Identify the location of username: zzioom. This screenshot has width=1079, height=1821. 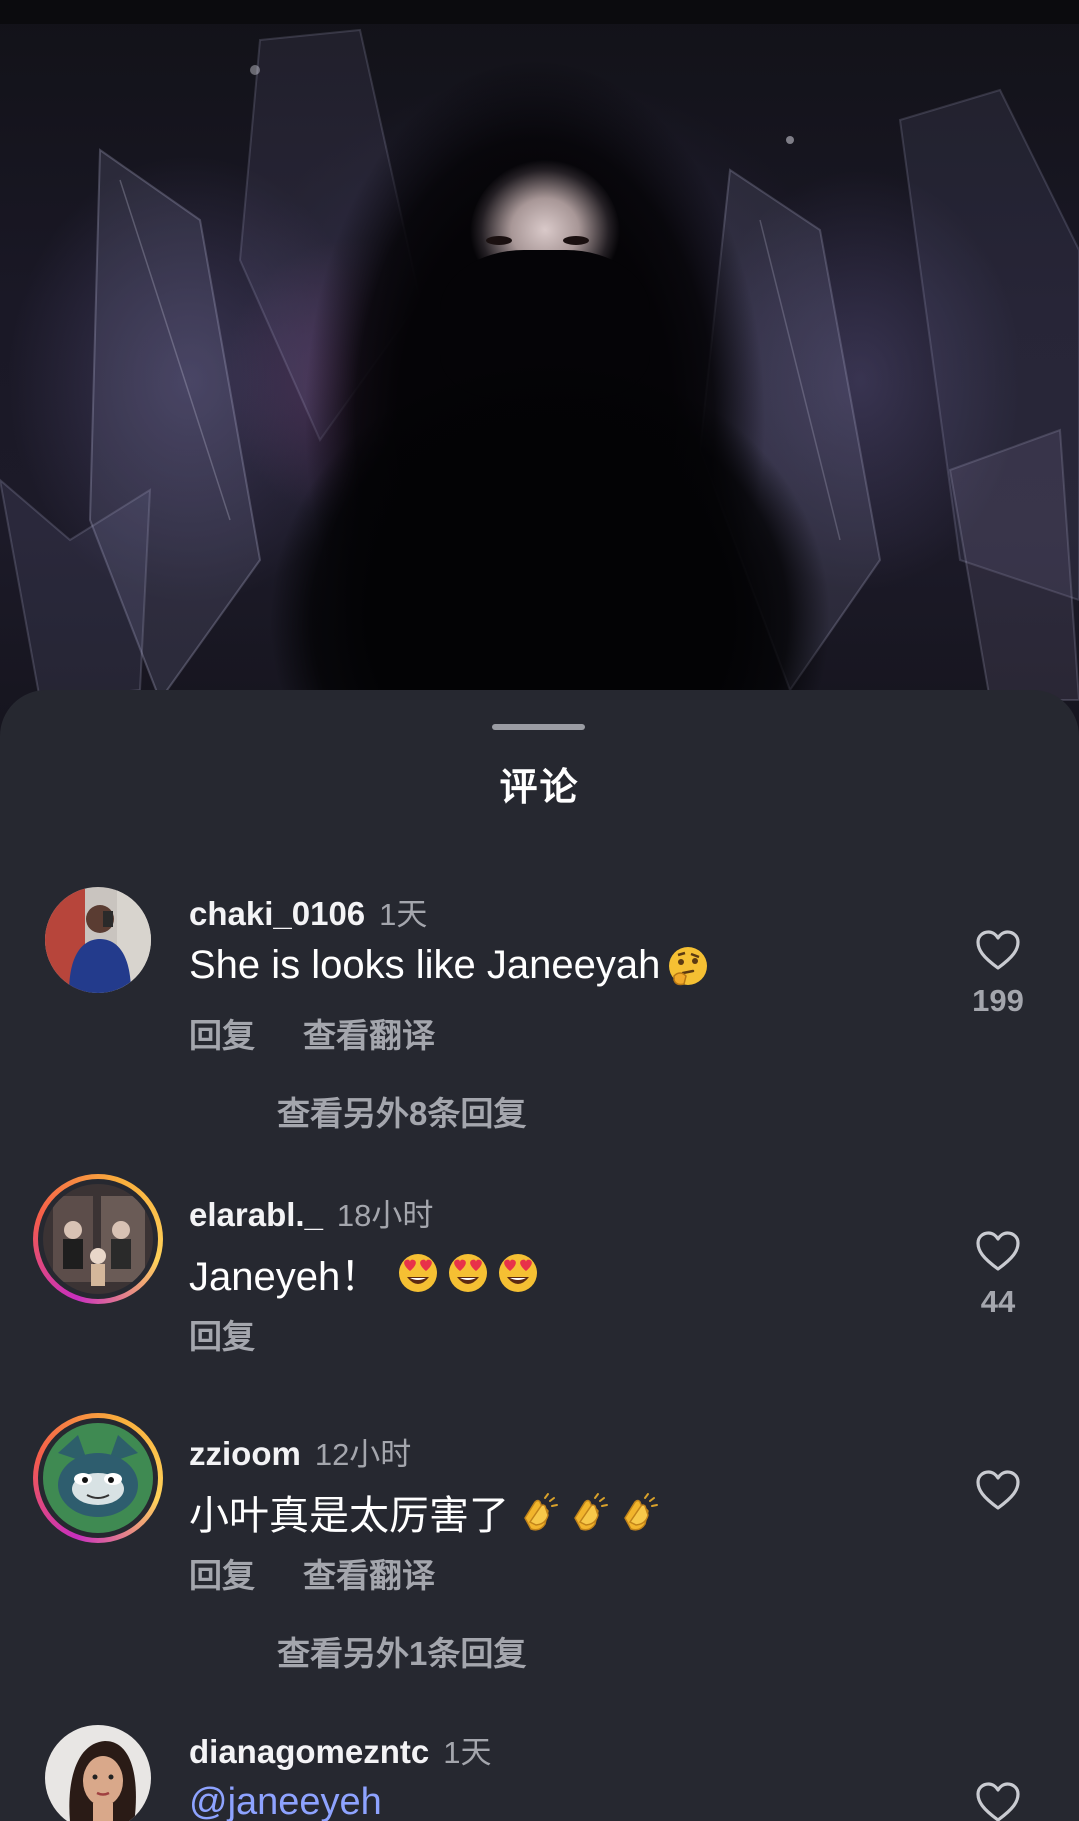
(245, 1454).